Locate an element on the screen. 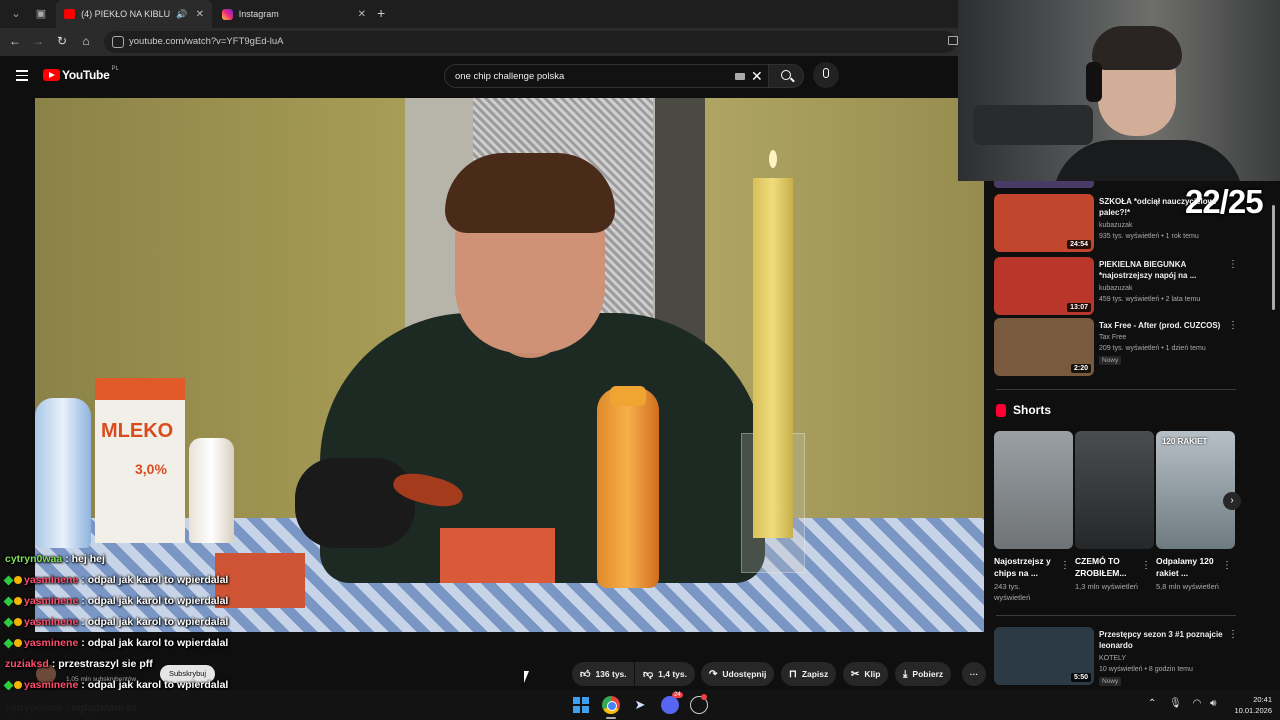 This screenshot has width=1280, height=720. speaker-icon: 🔊 is located at coordinates (181, 14).